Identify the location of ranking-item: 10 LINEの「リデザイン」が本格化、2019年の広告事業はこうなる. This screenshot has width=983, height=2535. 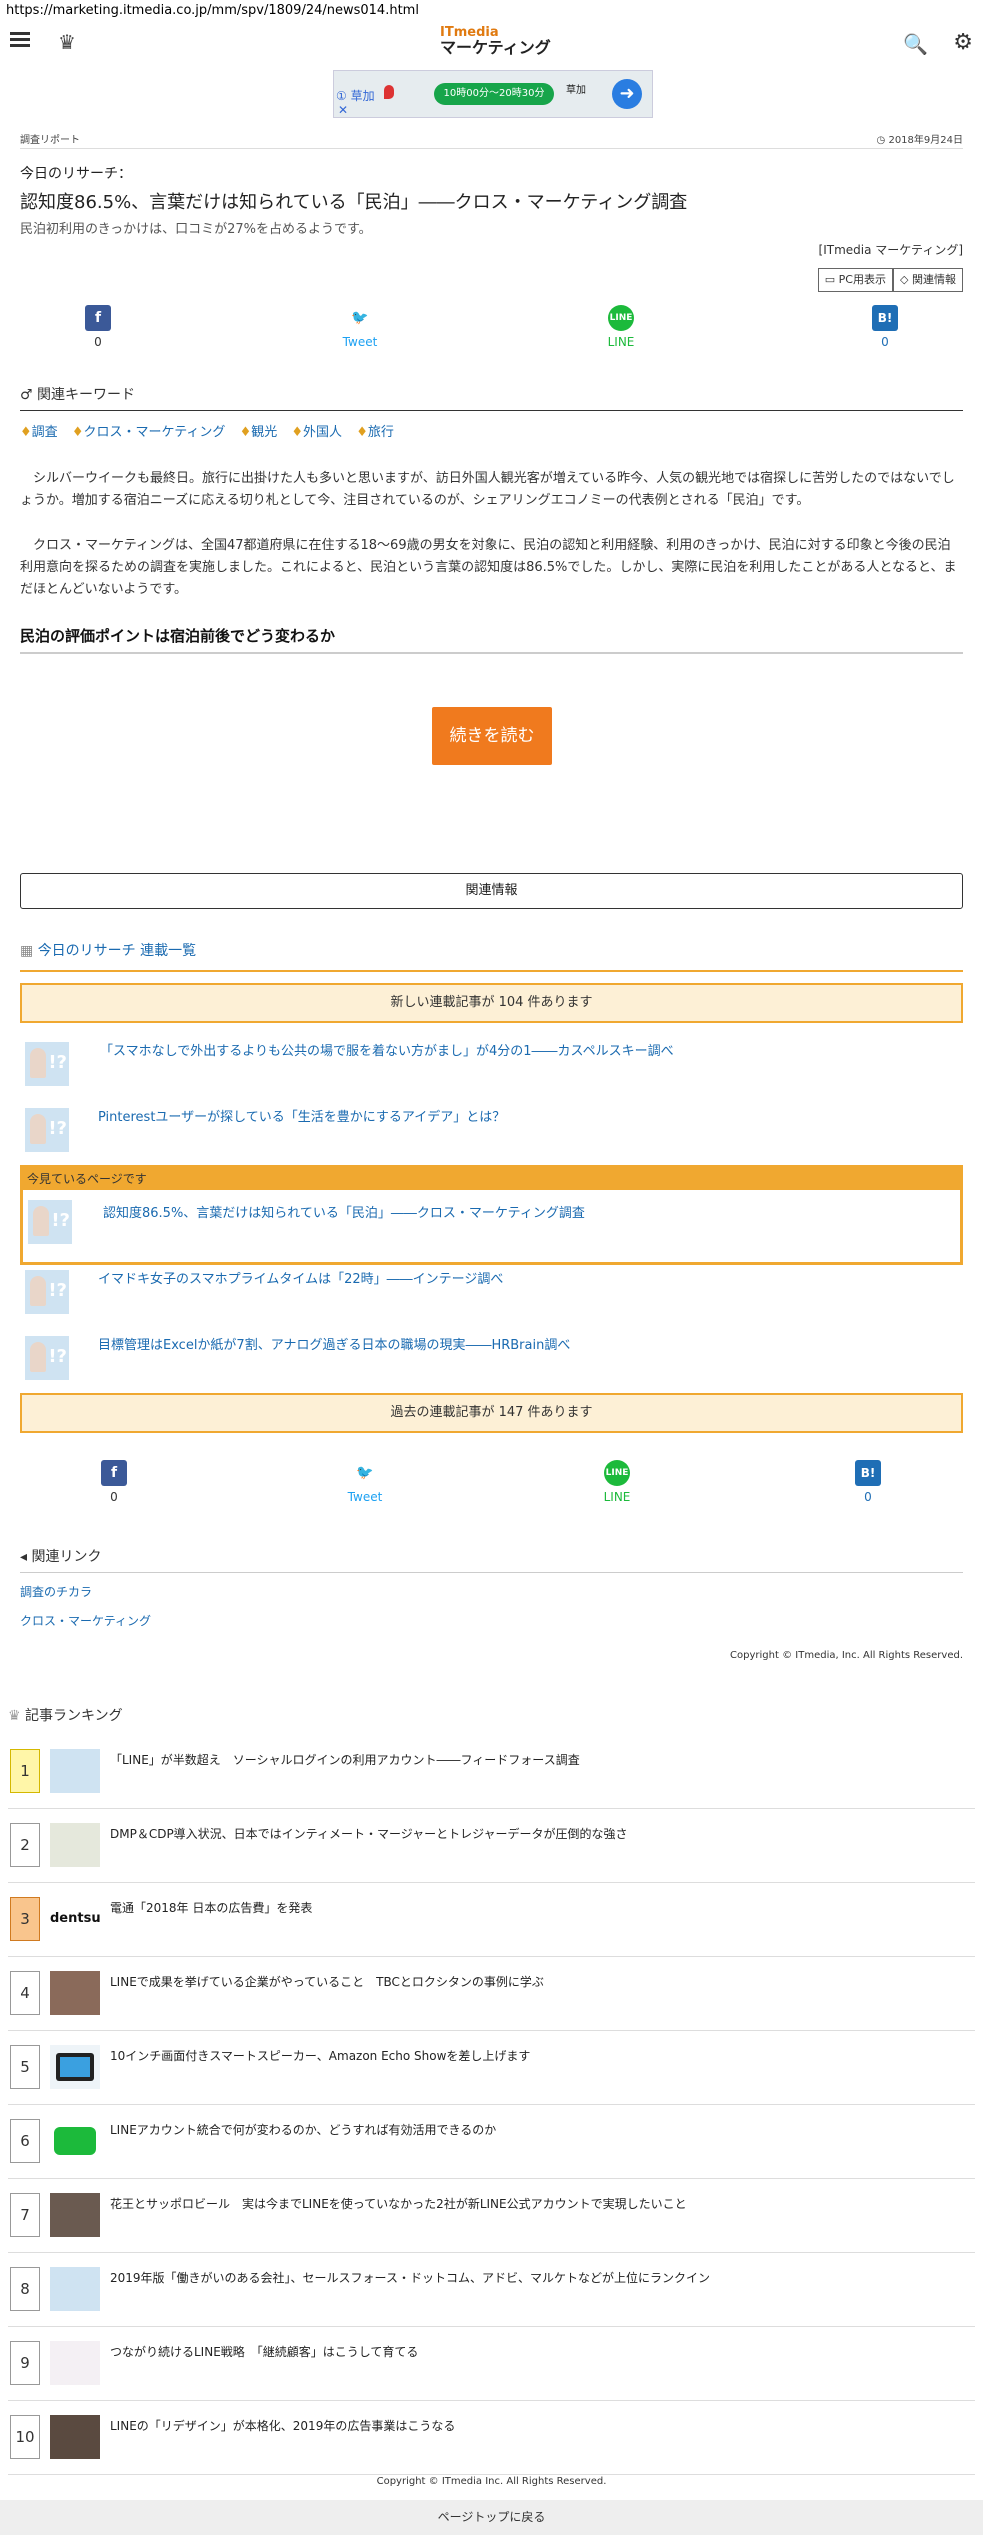
(491, 2438).